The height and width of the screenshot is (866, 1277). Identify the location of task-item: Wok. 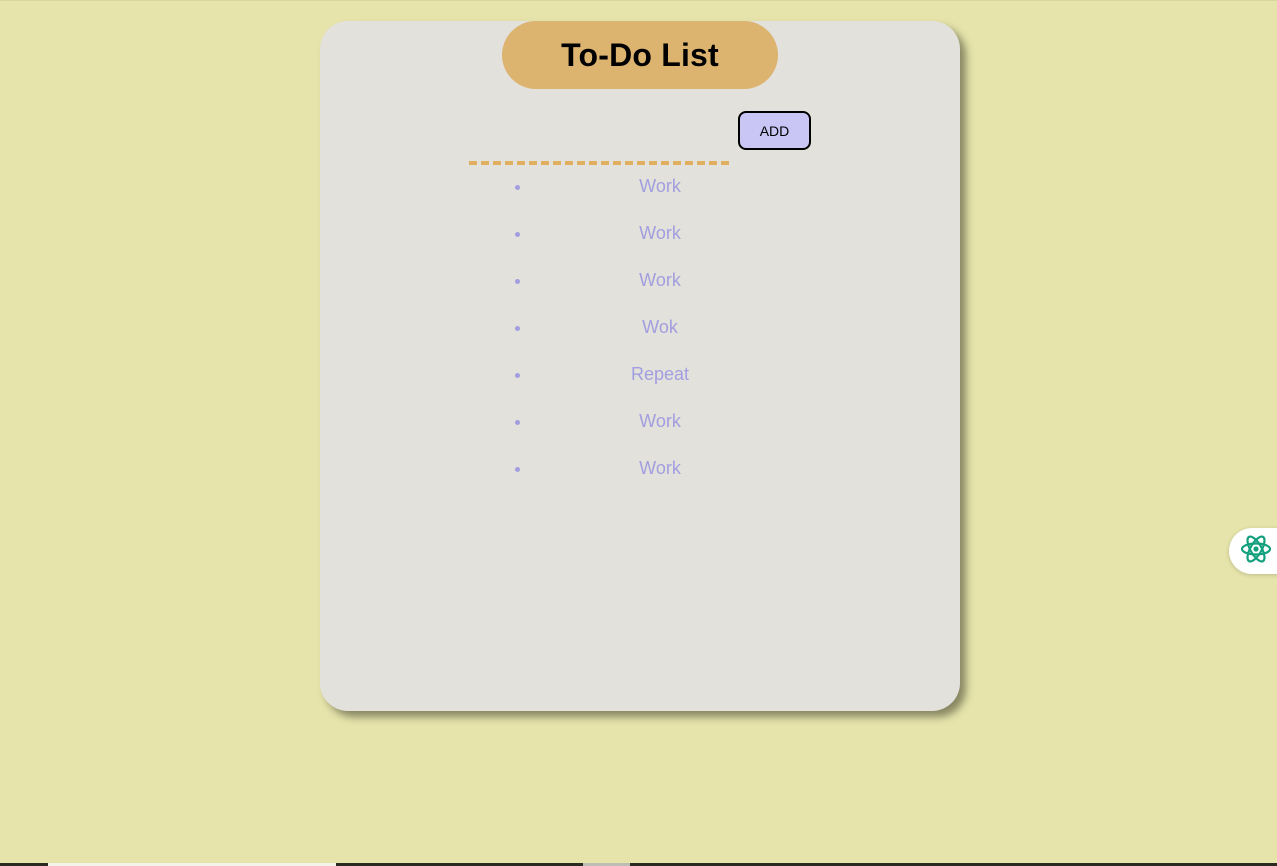
(660, 327).